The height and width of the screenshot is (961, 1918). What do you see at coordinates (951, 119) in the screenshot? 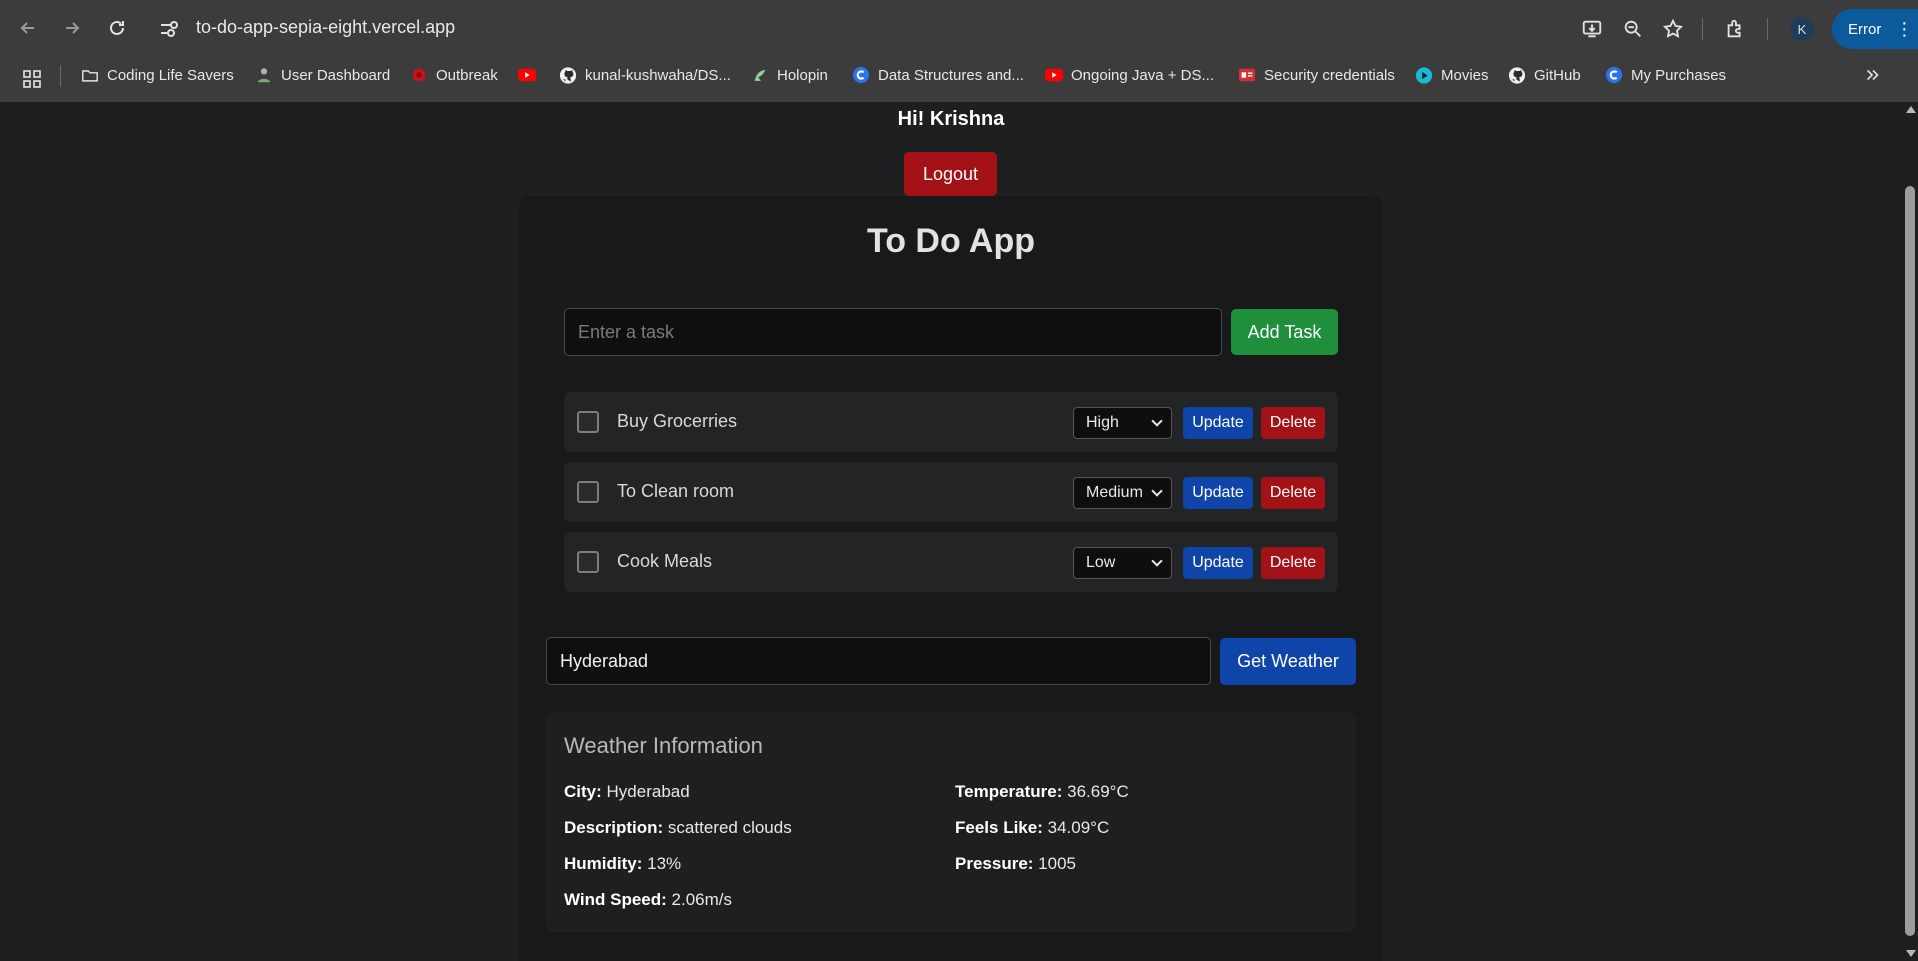
I see `greeting-text: Hi! Krishna` at bounding box center [951, 119].